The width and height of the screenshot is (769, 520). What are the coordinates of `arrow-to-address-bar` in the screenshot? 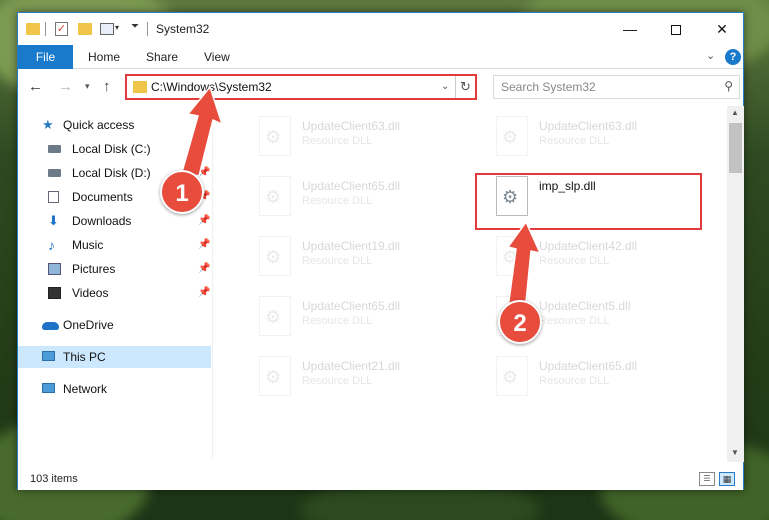 It's located at (202, 131).